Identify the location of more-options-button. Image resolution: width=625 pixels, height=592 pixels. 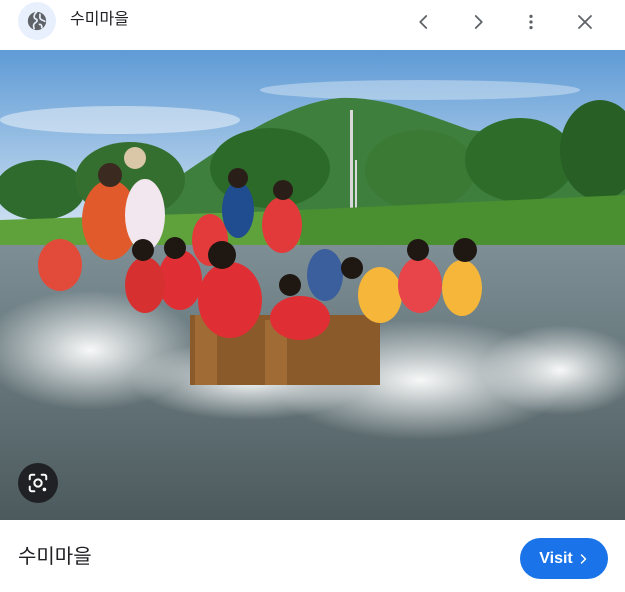
(531, 22).